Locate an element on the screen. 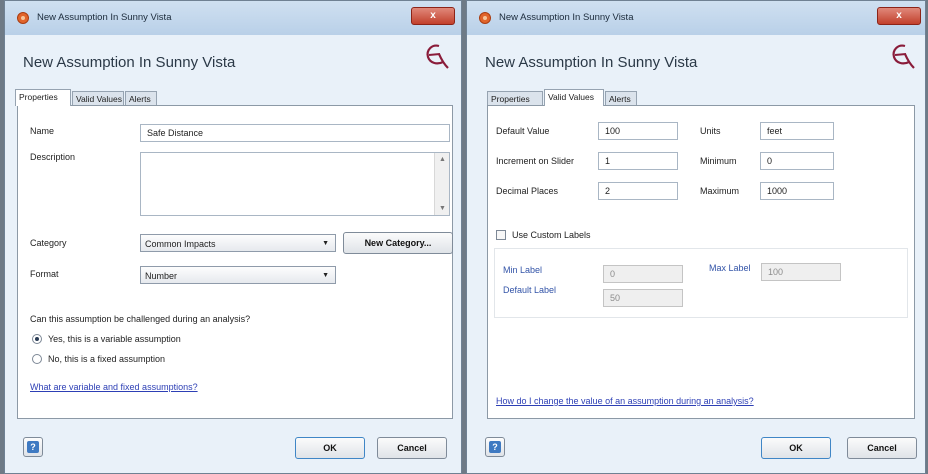 The image size is (928, 474). radio-fixed-label: No, this is a fixed assumption is located at coordinates (106, 359).